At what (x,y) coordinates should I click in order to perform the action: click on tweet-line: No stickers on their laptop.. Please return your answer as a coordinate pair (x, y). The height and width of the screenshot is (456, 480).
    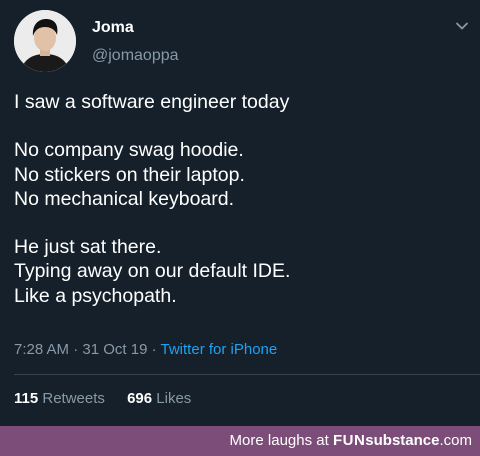
    Looking at the image, I should click on (129, 174).